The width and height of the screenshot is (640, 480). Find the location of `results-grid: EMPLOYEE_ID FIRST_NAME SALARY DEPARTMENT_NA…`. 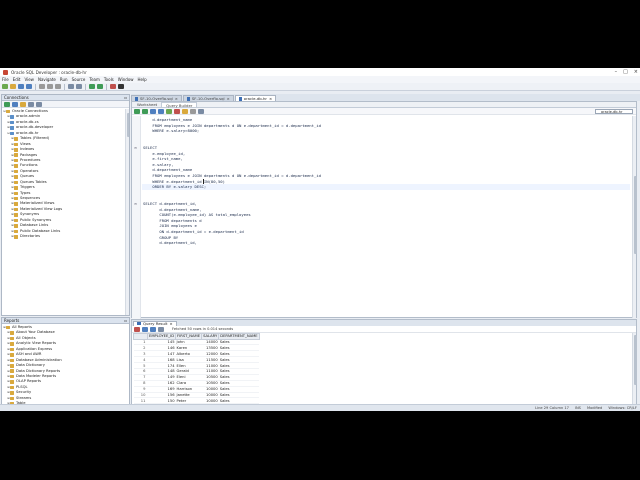

results-grid: EMPLOYEE_ID FIRST_NAME SALARY DEPARTMENT_NA… is located at coordinates (196, 372).